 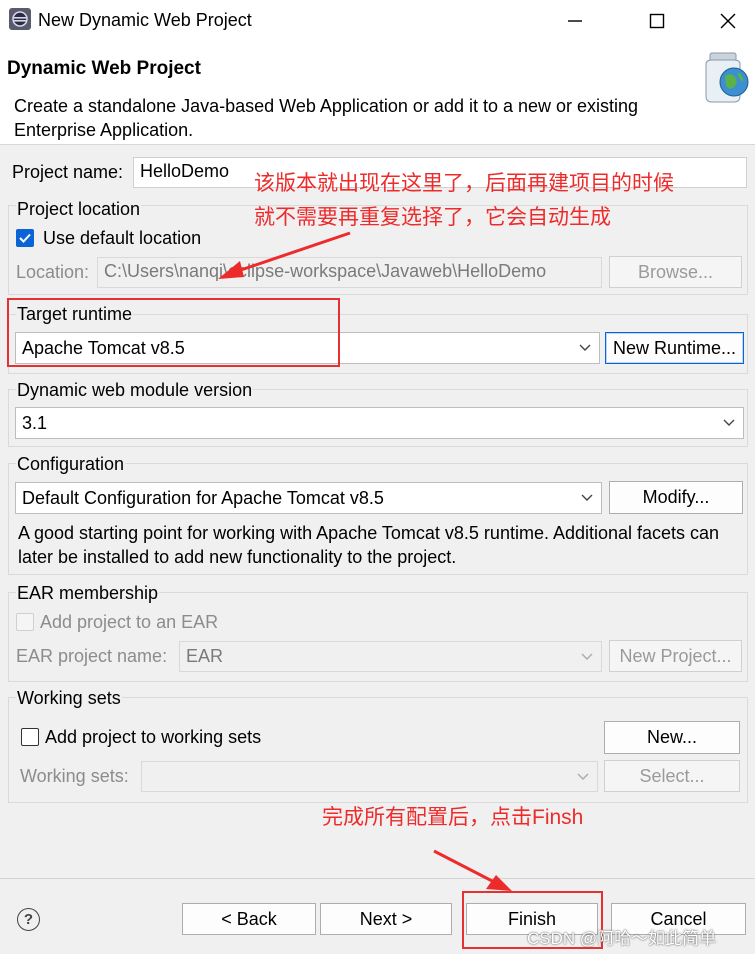 I want to click on location-label: Location:, so click(x=53, y=272).